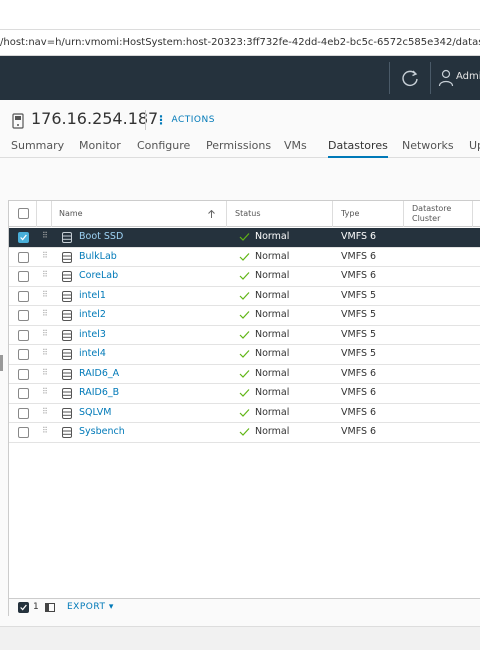 The height and width of the screenshot is (650, 480). Describe the element at coordinates (431, 208) in the screenshot. I see `column-header-cluster-line1: Datastore` at that location.